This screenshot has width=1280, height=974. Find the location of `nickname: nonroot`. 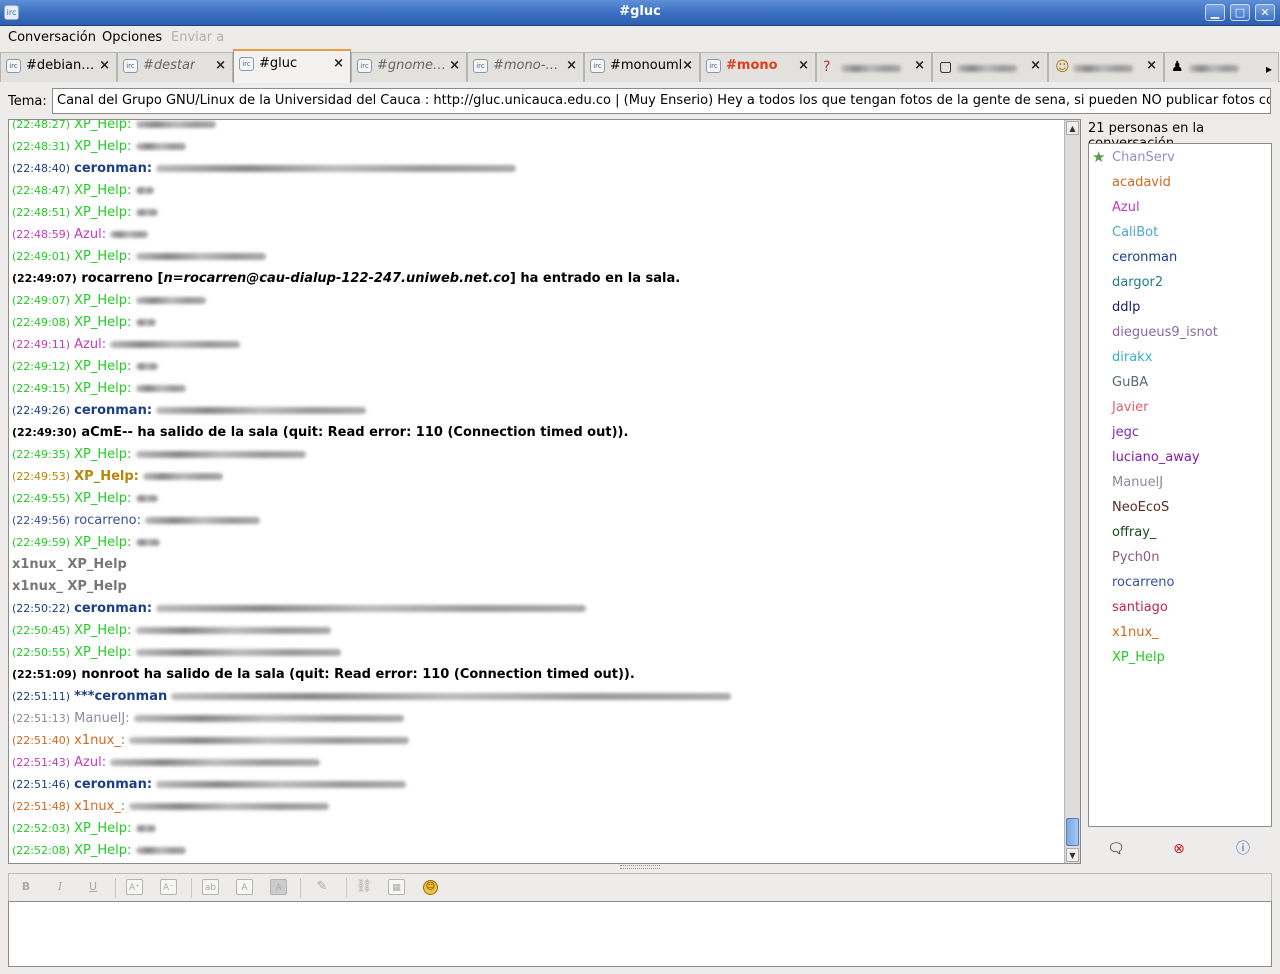

nickname: nonroot is located at coordinates (110, 674).